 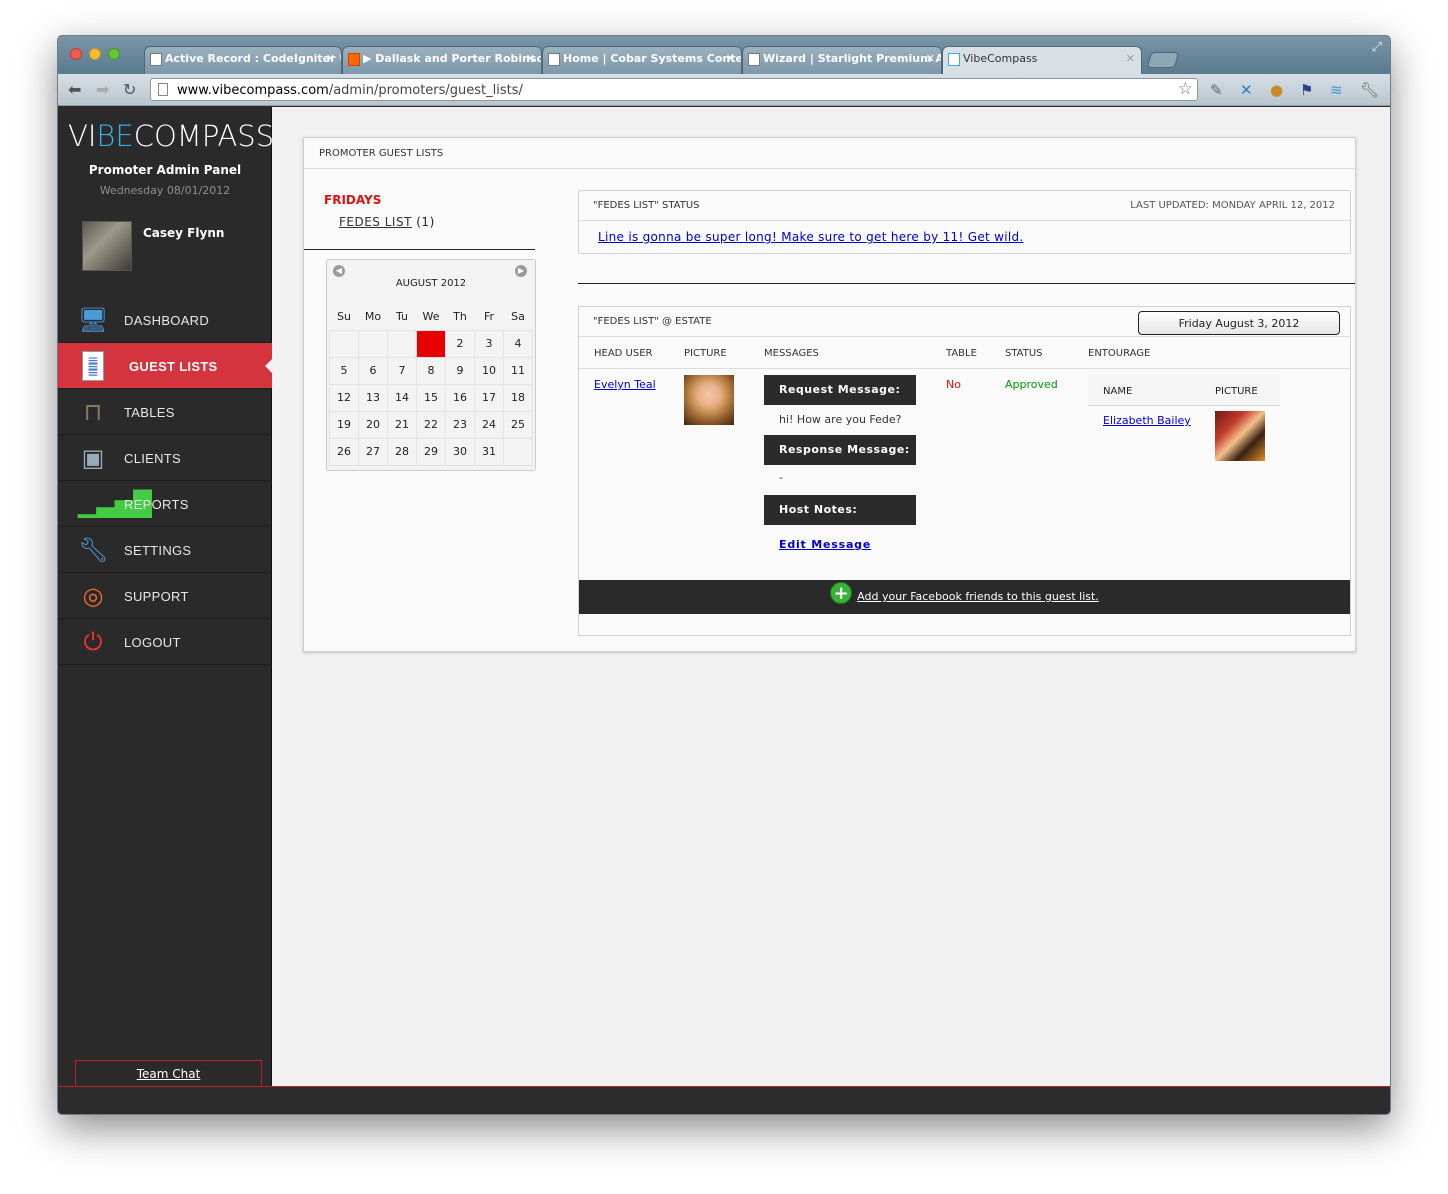 I want to click on bookmark-star-icon: ☆, so click(x=1185, y=89).